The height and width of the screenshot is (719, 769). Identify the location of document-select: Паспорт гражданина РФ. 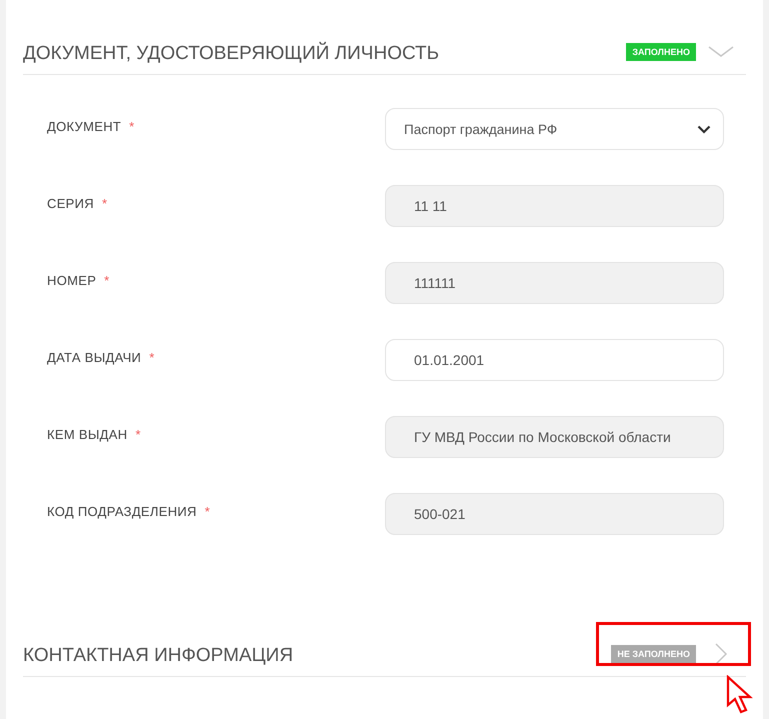
(554, 129).